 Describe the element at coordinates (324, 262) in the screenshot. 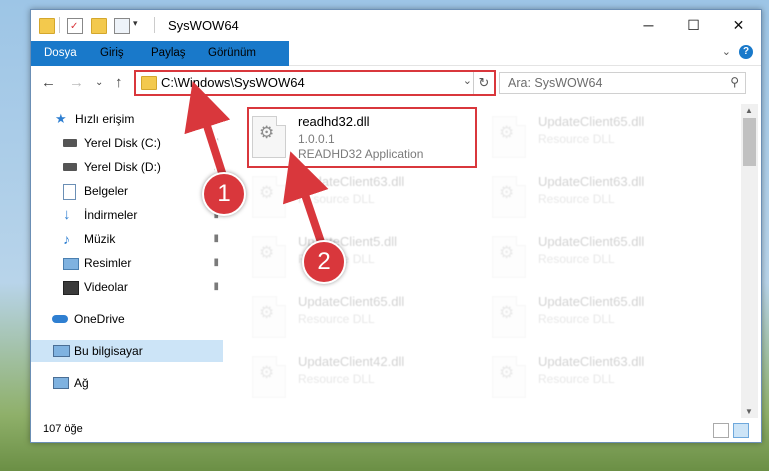

I see `step-badge-2: 2` at that location.